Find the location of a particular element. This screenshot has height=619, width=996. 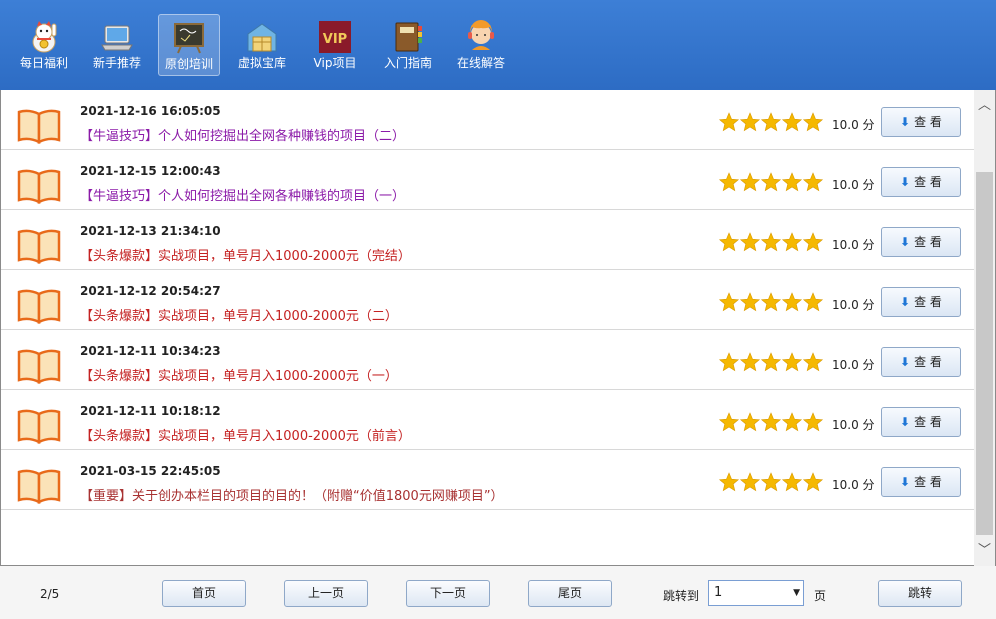

tool-daily-welfare: 每日福利 is located at coordinates (44, 45).